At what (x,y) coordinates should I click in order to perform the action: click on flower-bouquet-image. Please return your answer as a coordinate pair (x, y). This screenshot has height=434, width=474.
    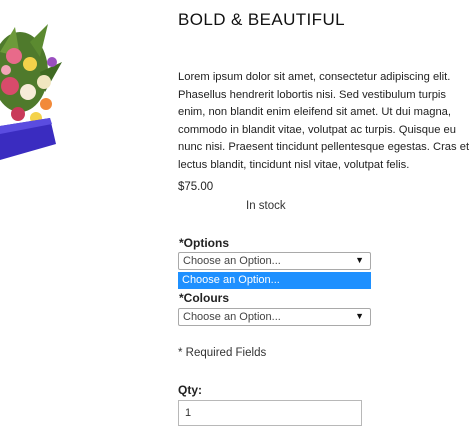
    Looking at the image, I should click on (31, 92).